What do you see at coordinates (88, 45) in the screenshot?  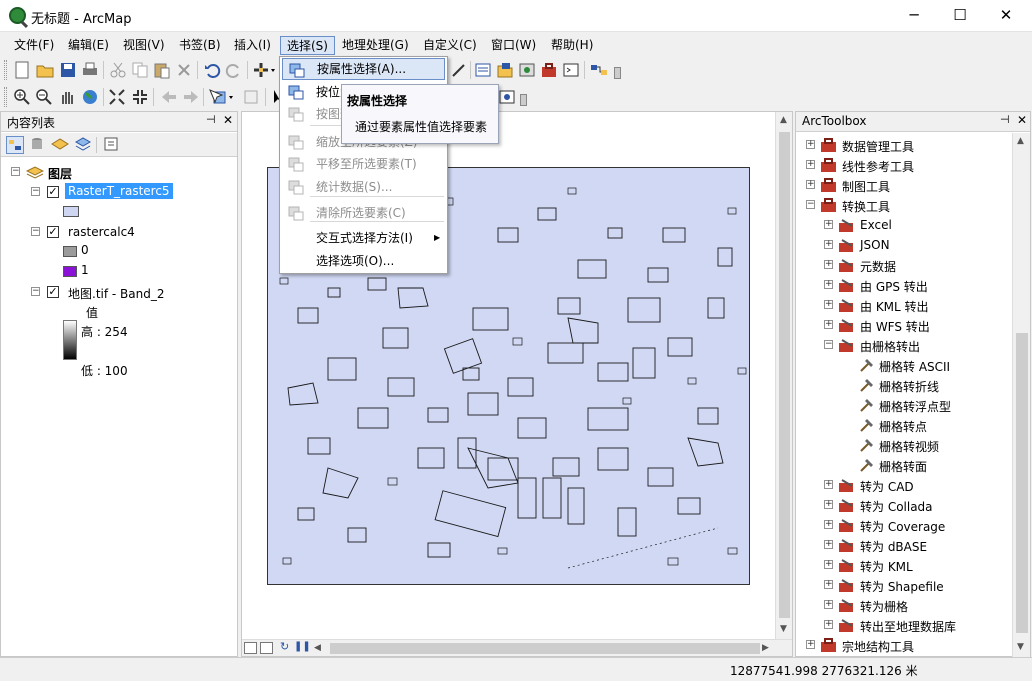 I see `menu-edit: 编辑(E)` at bounding box center [88, 45].